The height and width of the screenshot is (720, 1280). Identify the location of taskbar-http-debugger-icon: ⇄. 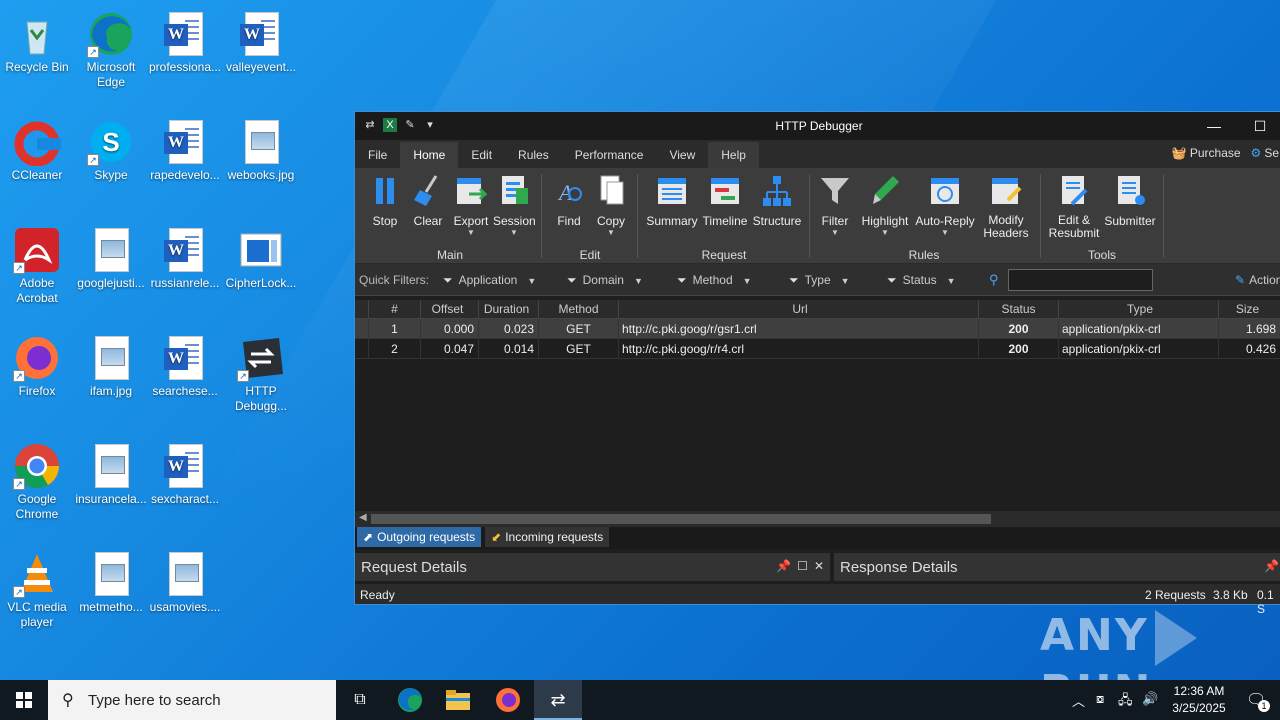
(558, 700).